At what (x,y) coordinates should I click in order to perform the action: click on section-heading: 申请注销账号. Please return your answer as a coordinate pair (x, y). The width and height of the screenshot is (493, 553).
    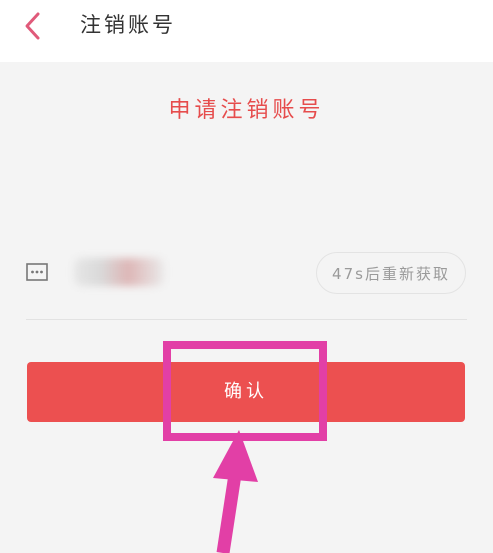
    Looking at the image, I should click on (246, 110).